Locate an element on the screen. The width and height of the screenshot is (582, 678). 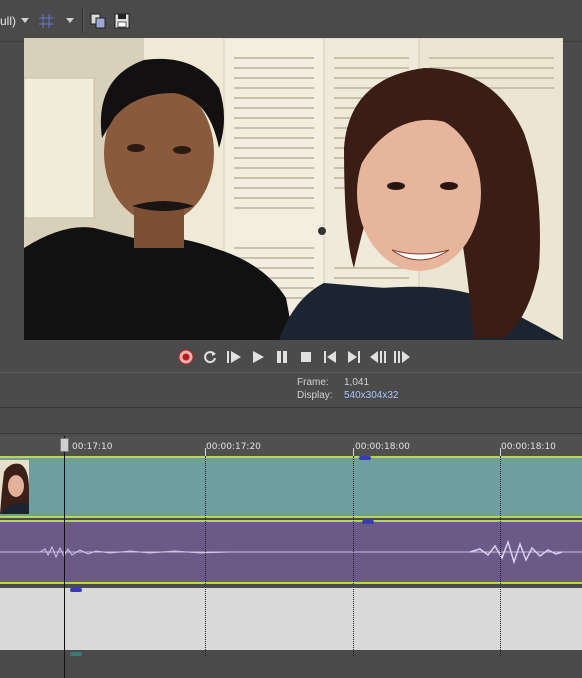
pause-button is located at coordinates (282, 357).